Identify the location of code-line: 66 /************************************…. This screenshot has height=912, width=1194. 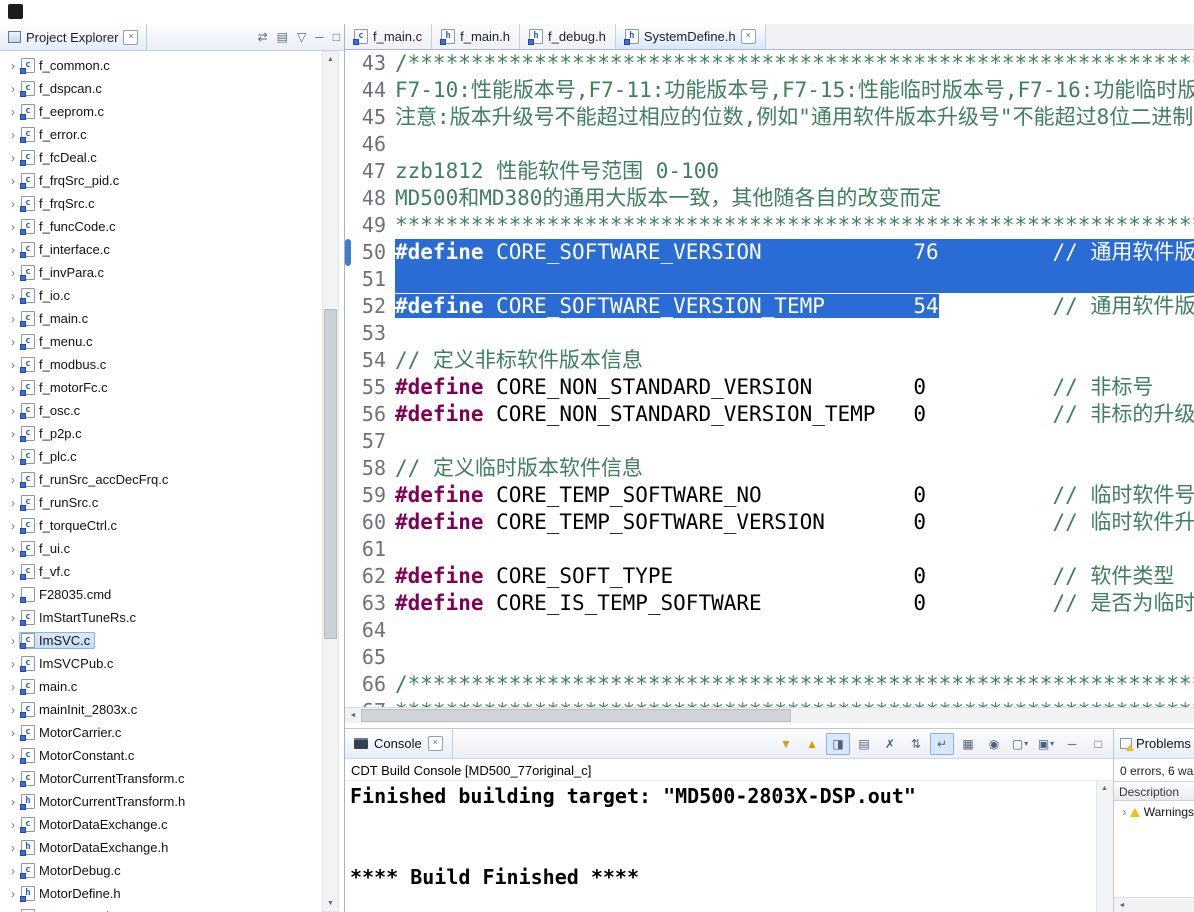
(769, 684).